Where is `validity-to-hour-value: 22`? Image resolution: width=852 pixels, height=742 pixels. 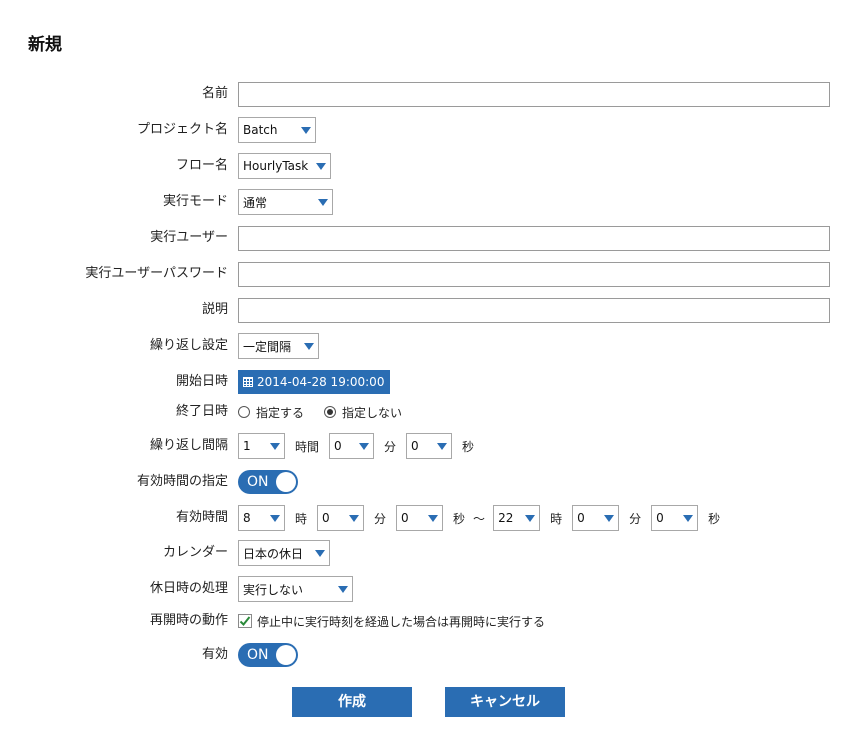
validity-to-hour-value: 22 is located at coordinates (506, 518).